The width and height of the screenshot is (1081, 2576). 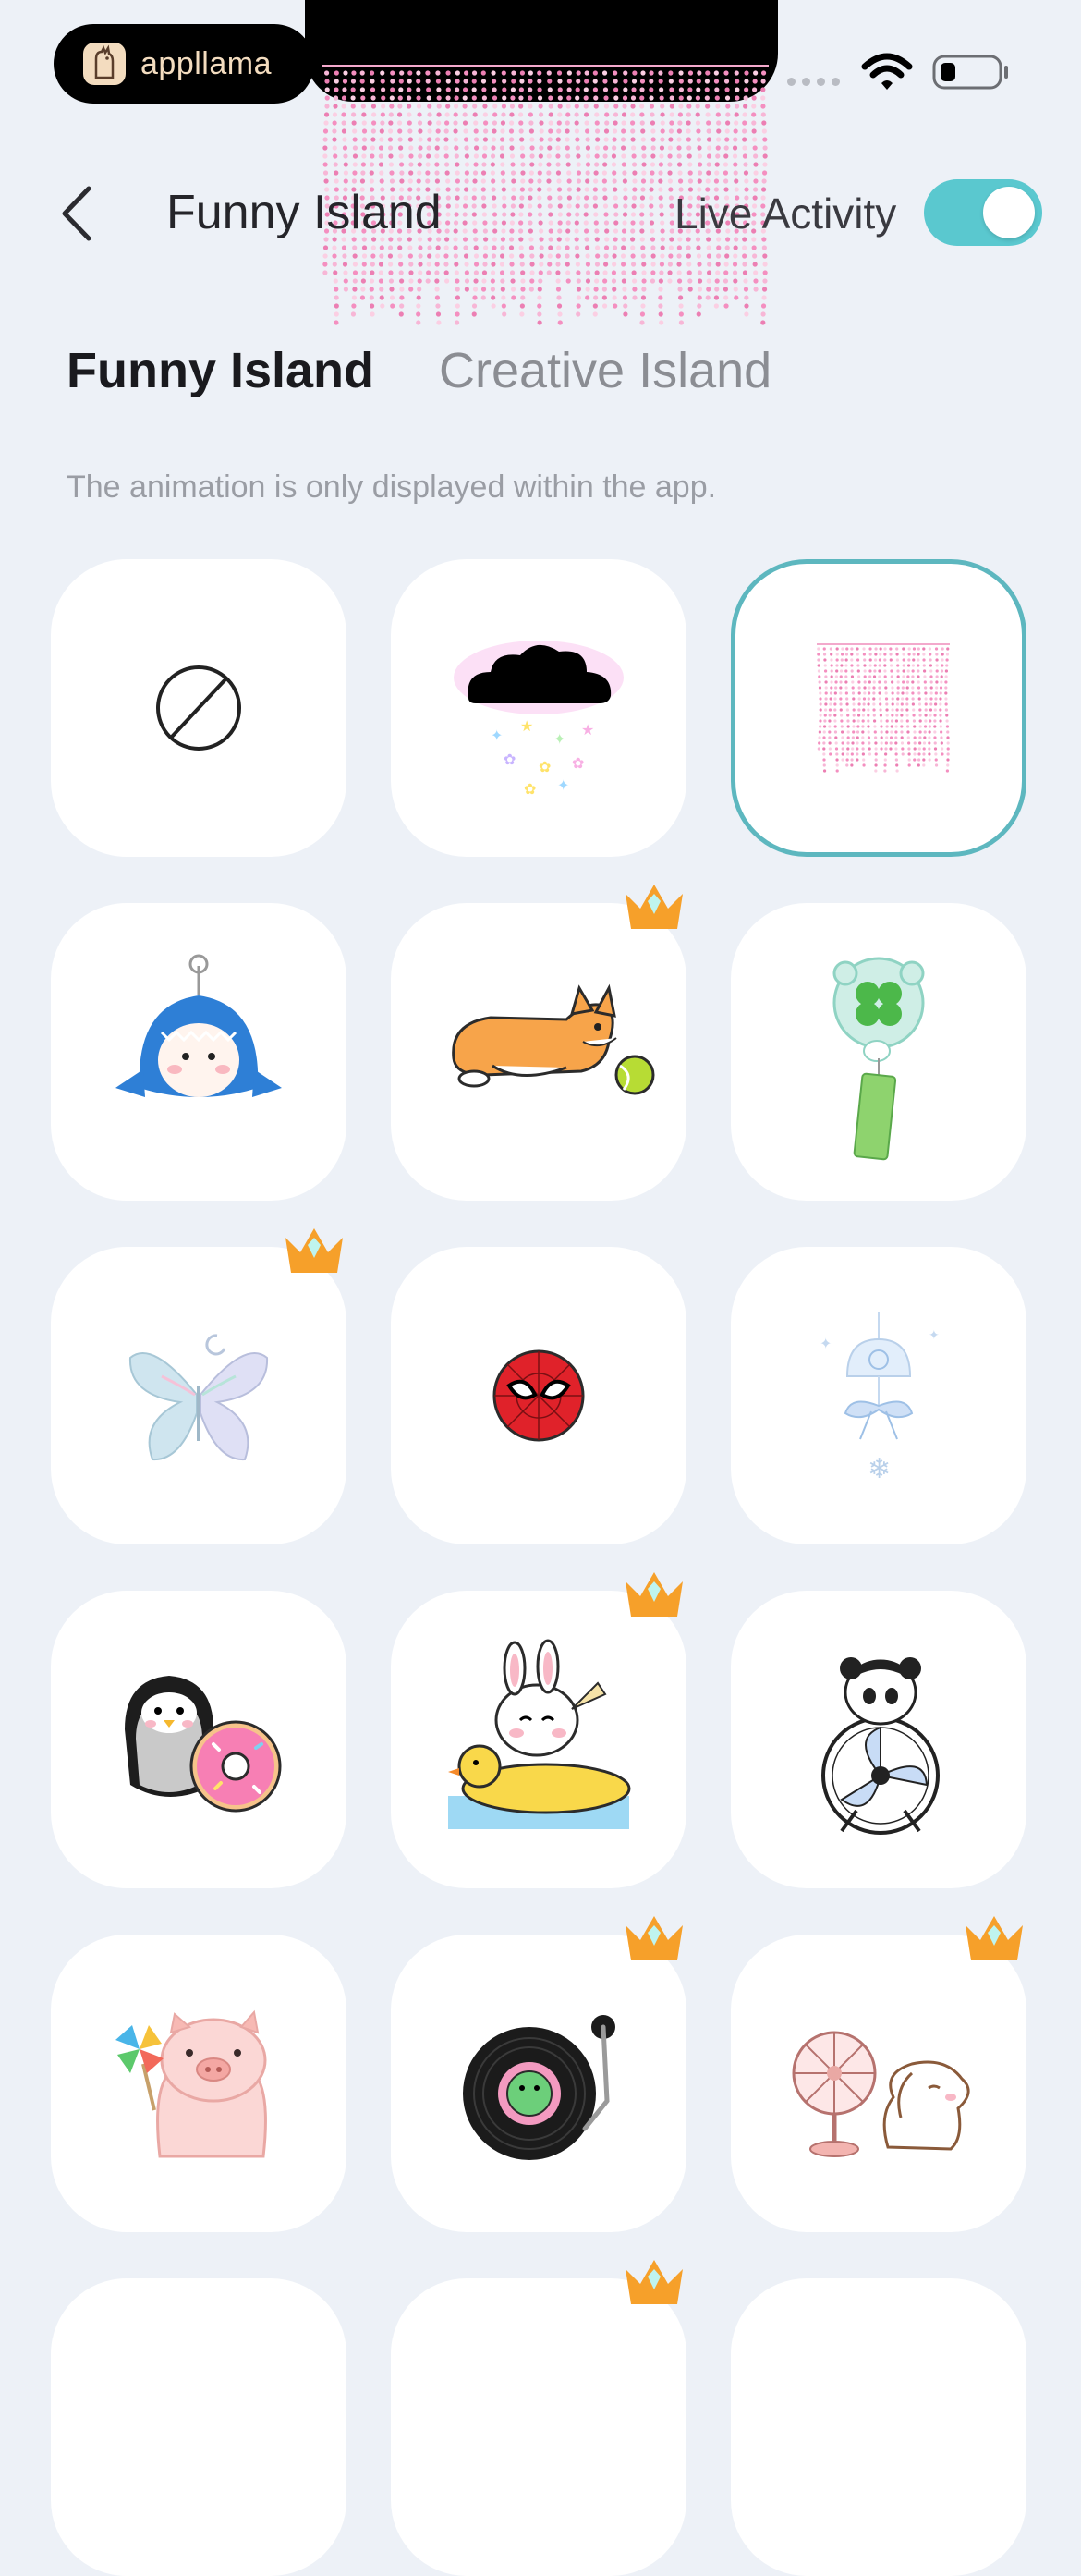 What do you see at coordinates (878, 1059) in the screenshot?
I see `clover-wind-chime-icon` at bounding box center [878, 1059].